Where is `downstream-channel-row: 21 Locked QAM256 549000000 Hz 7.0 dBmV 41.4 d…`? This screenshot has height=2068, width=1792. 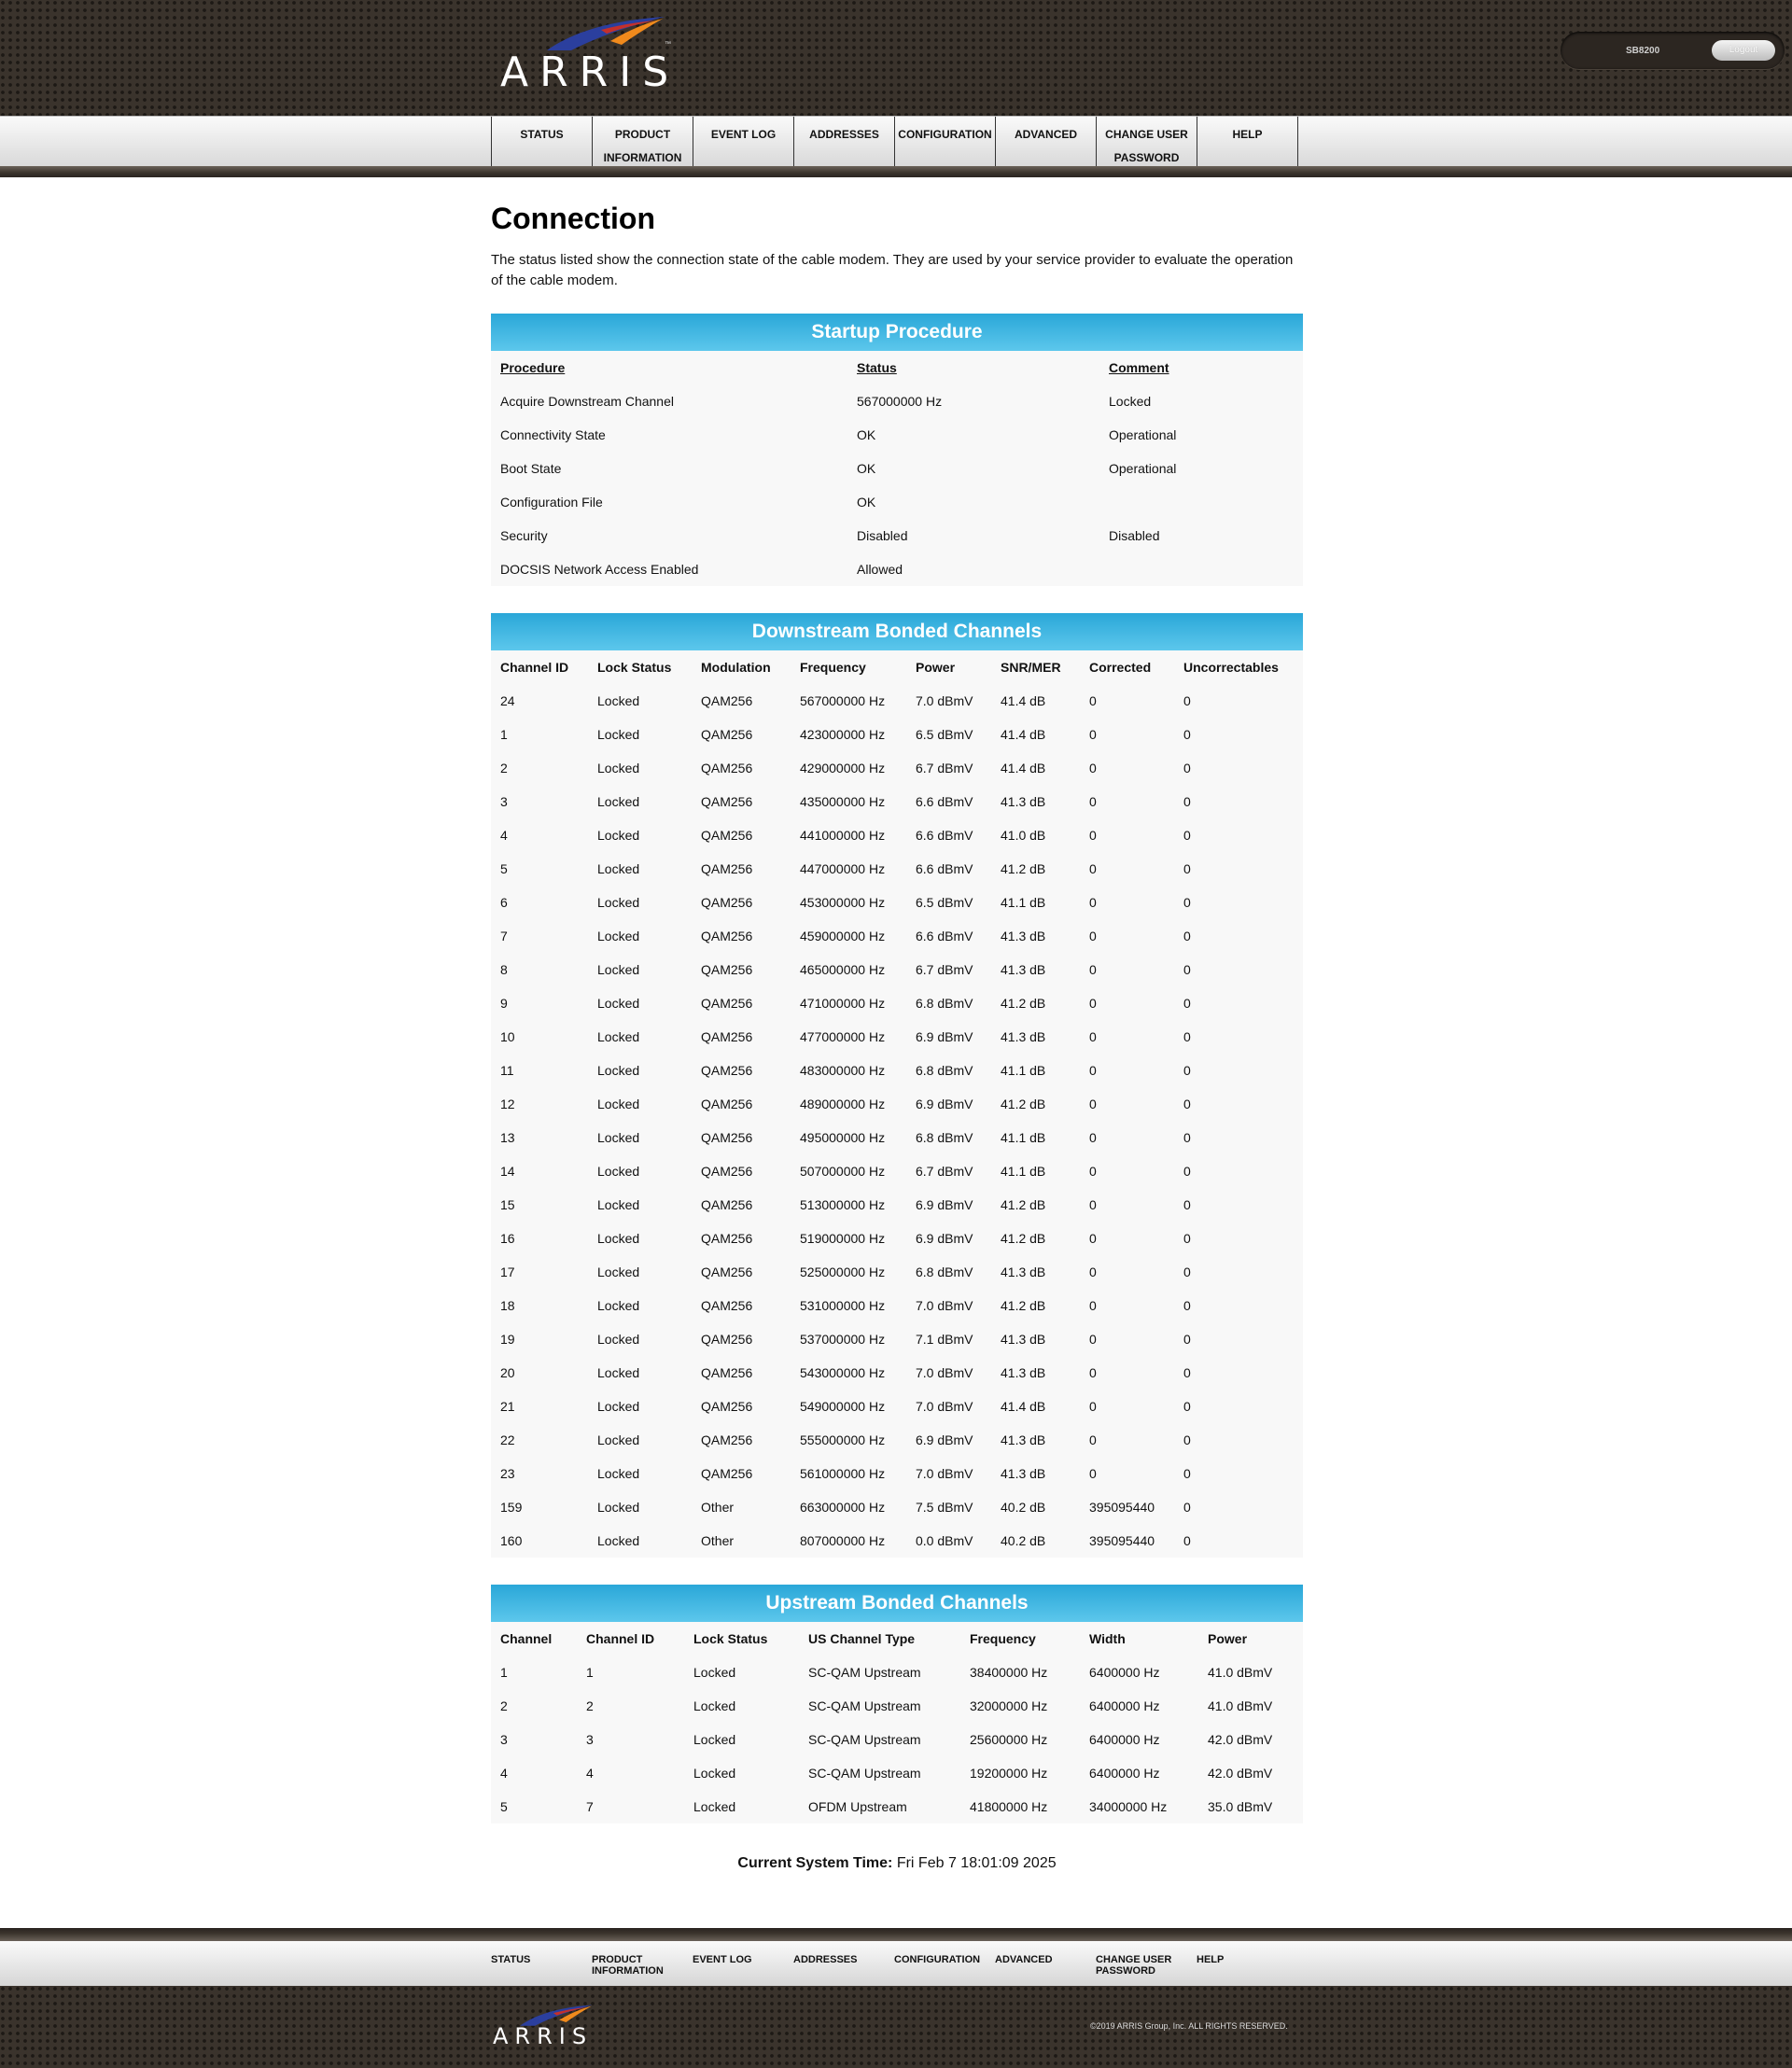 downstream-channel-row: 21 Locked QAM256 549000000 Hz 7.0 dBmV 41.4 d… is located at coordinates (897, 1406).